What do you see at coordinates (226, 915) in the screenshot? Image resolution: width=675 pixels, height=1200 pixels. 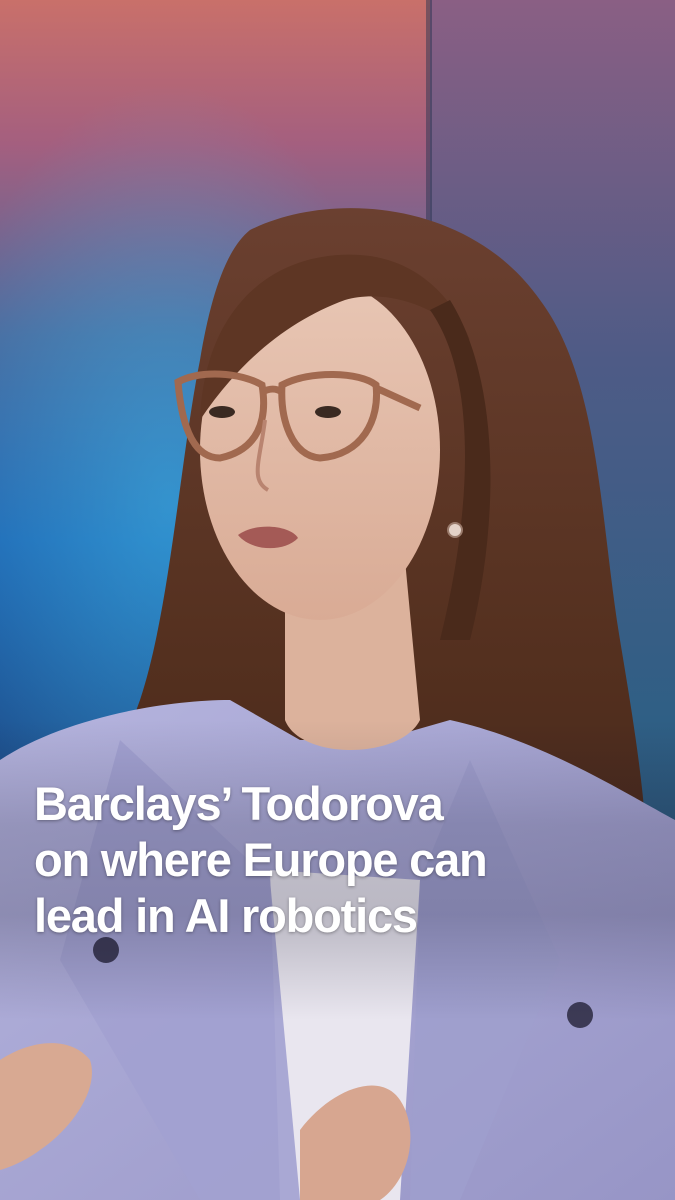 I see `headline-line-3: lead in AI robotics` at bounding box center [226, 915].